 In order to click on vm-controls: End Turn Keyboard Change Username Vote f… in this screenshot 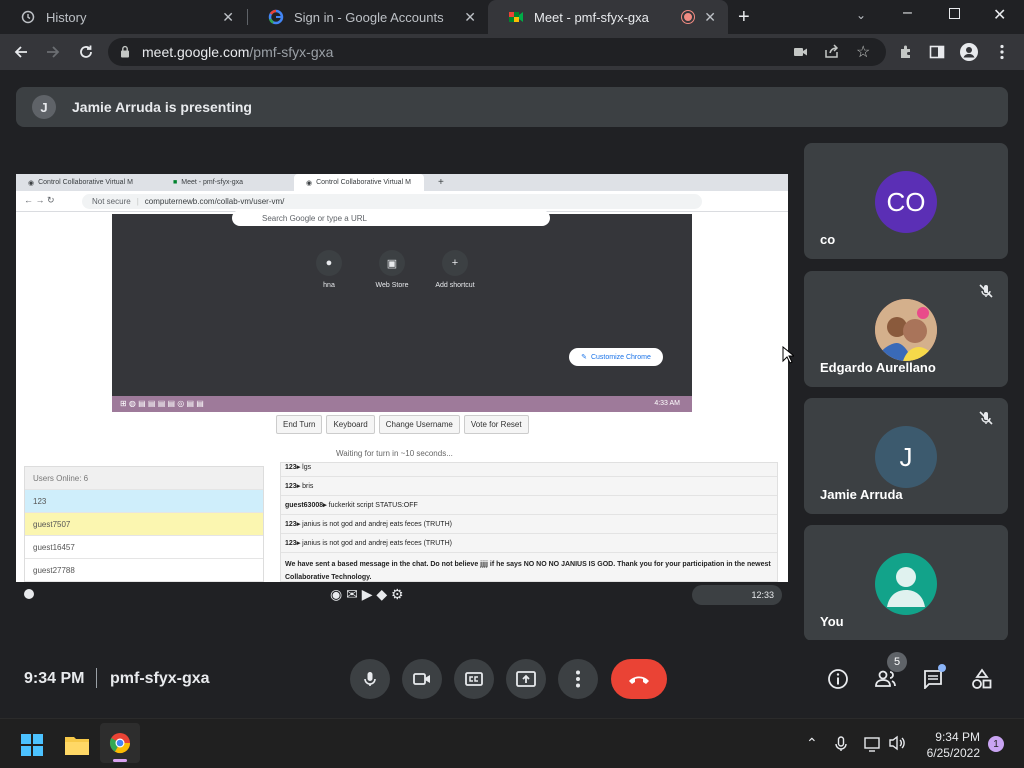, I will do `click(402, 424)`.